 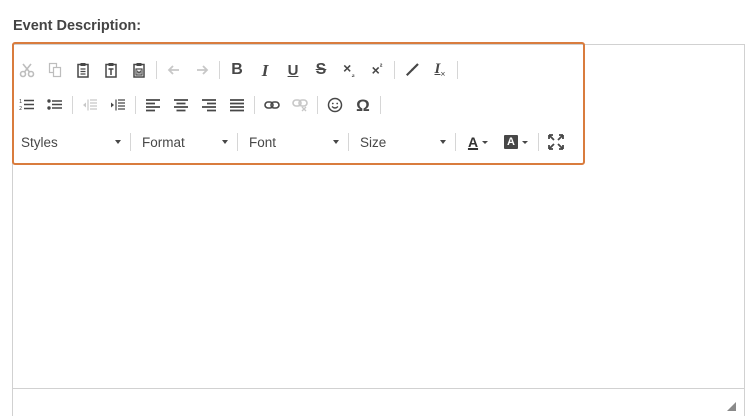 I want to click on justify-button, so click(x=237, y=105).